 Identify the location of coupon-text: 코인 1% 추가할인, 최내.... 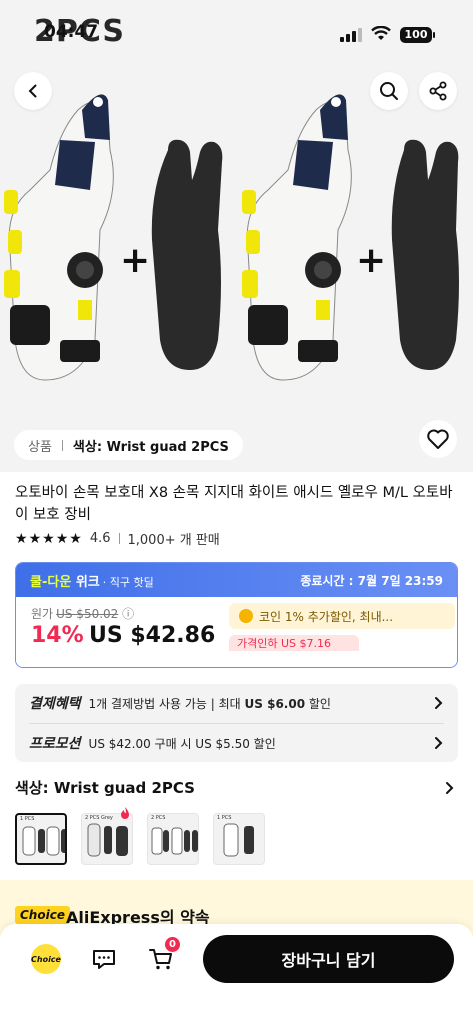
(326, 616).